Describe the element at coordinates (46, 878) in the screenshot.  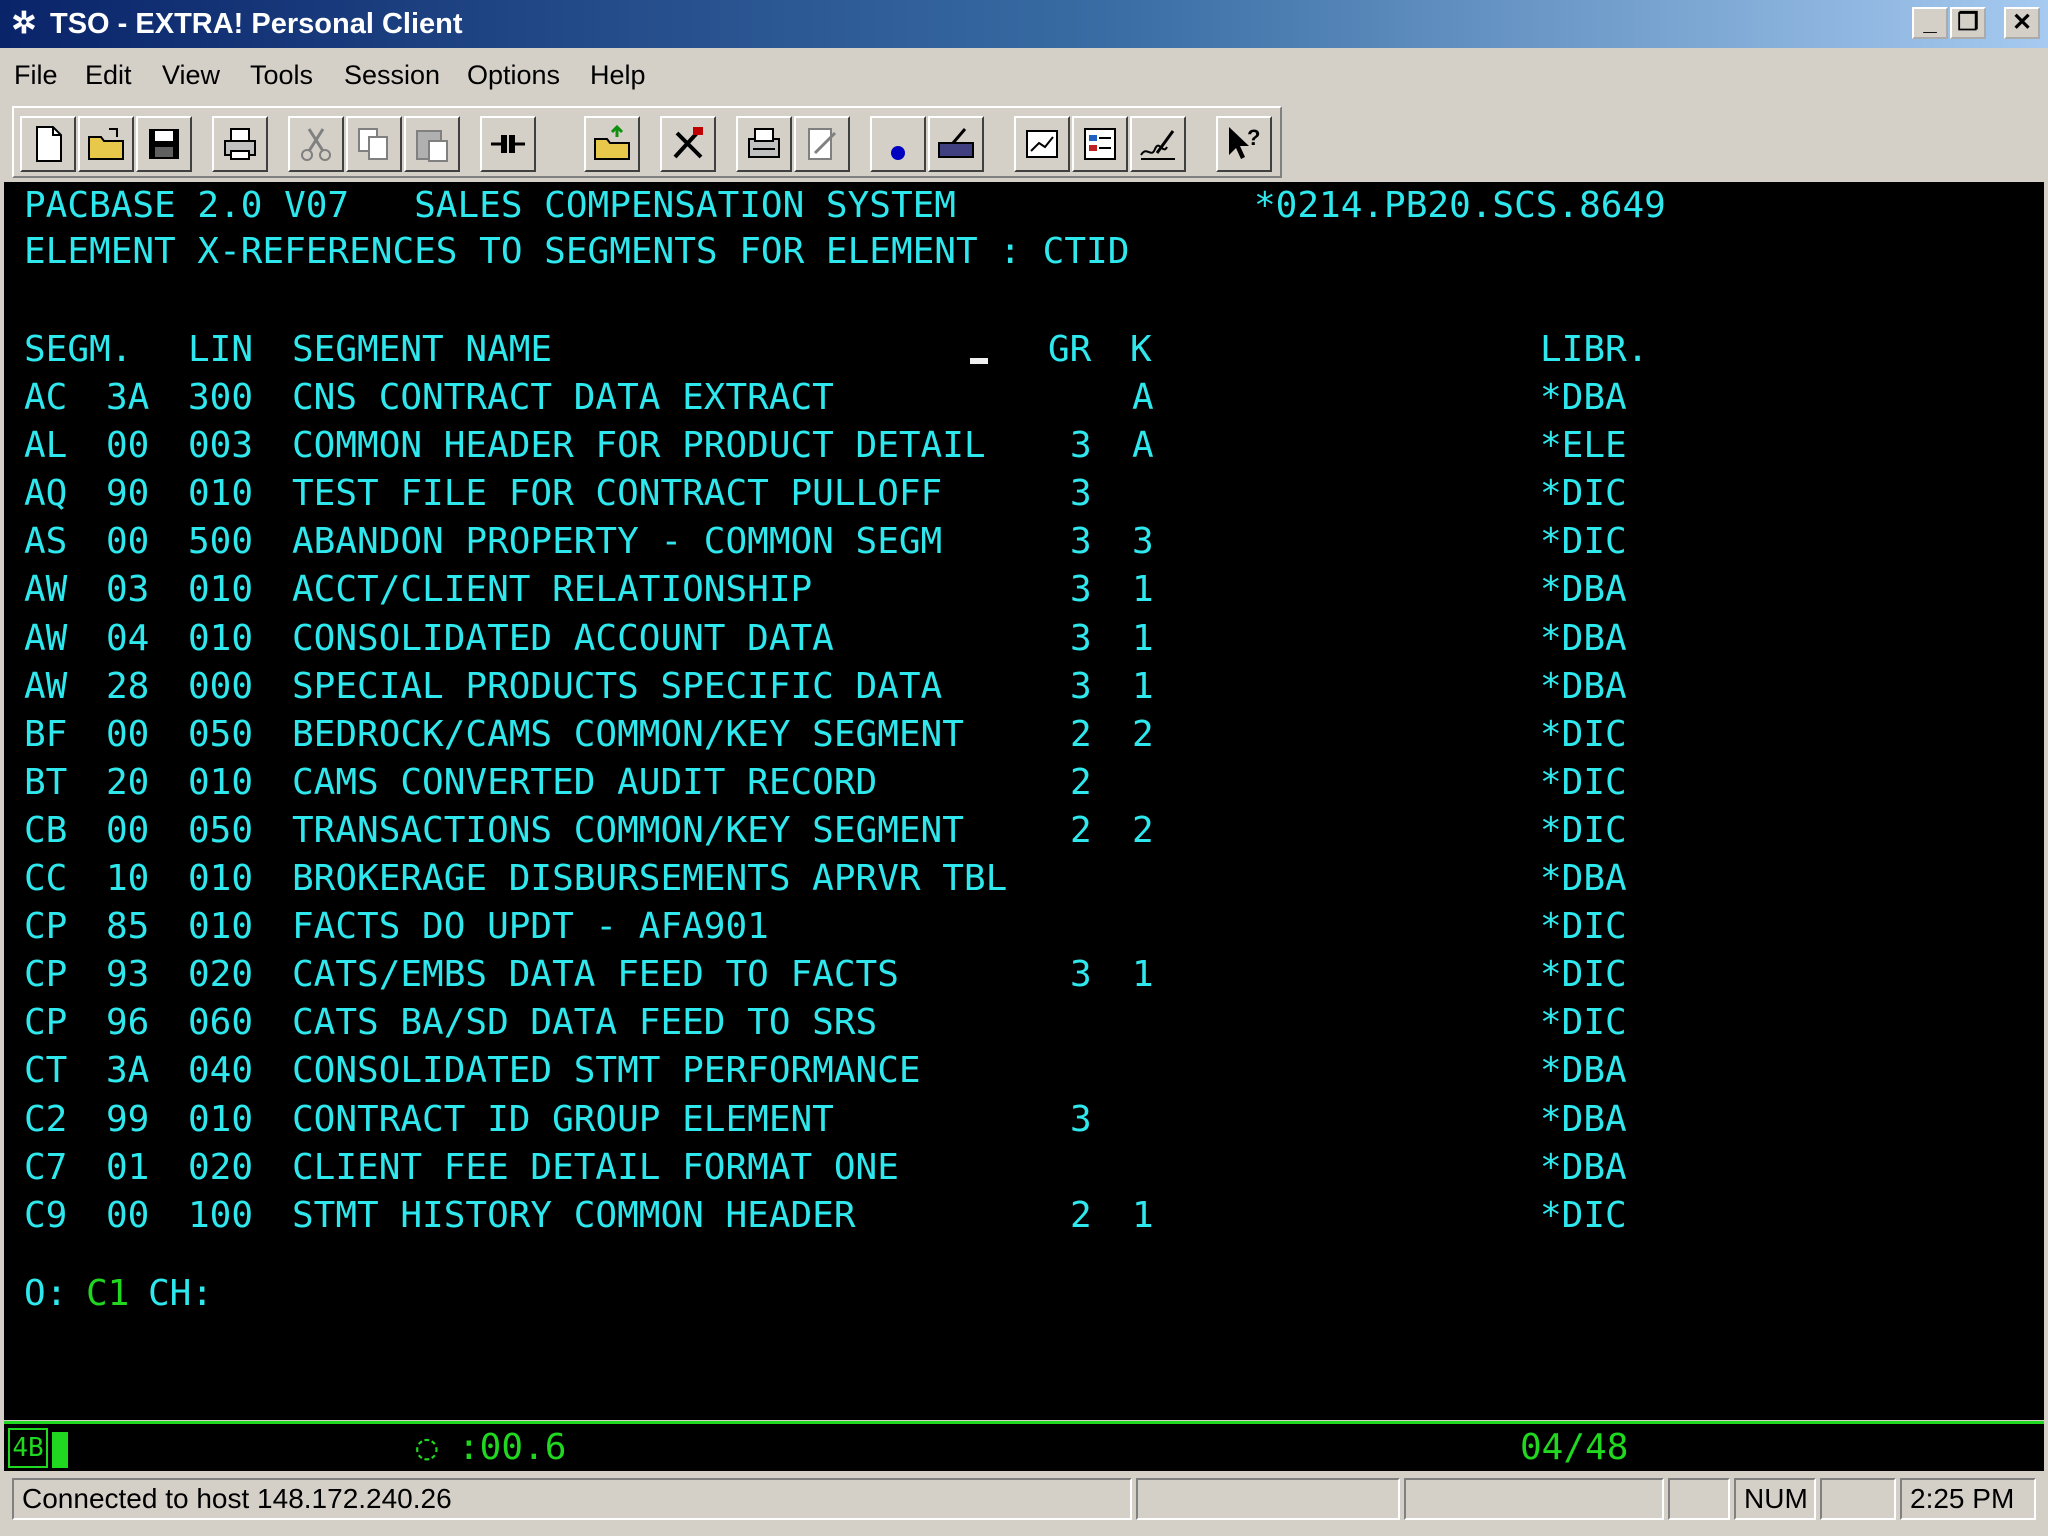
I see `row-segm: CC` at that location.